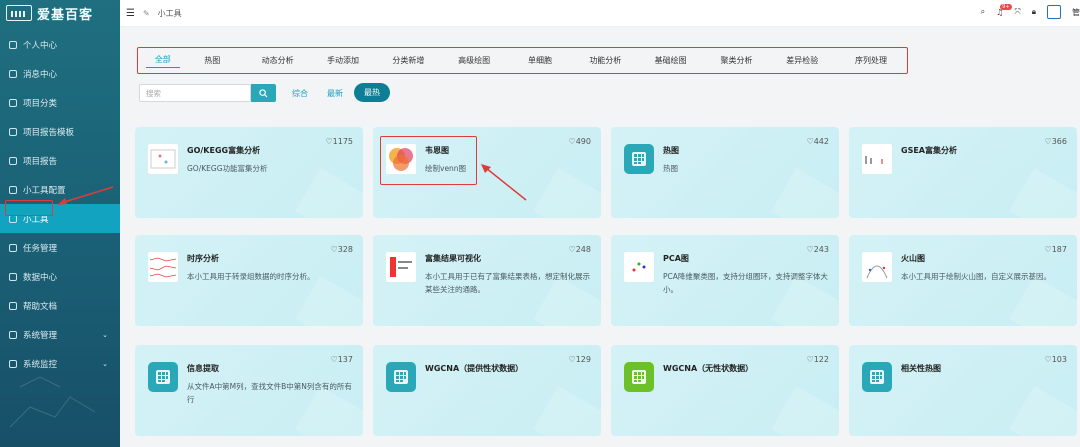 The width and height of the screenshot is (1080, 447). I want to click on tab-8: 基础绘图, so click(670, 60).